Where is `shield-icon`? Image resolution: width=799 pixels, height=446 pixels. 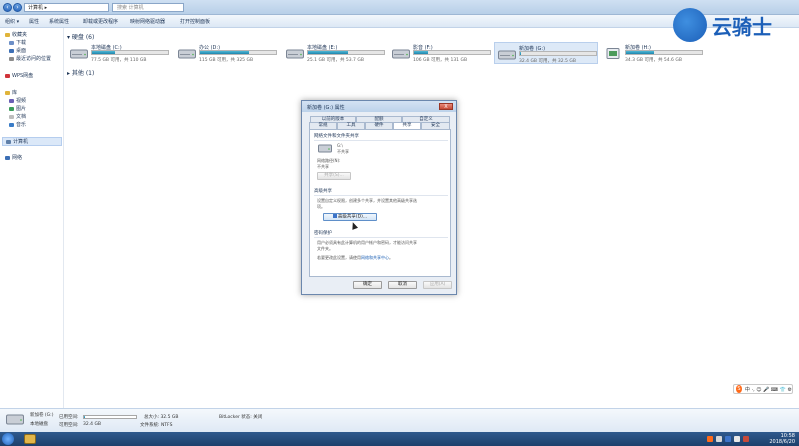 shield-icon is located at coordinates (334, 216).